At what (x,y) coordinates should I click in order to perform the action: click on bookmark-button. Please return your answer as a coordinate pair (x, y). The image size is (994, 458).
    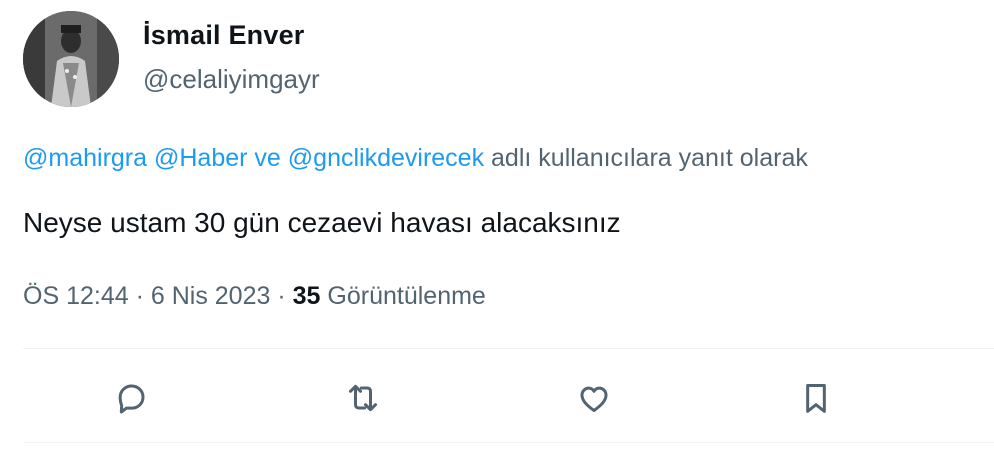
    Looking at the image, I should click on (816, 398).